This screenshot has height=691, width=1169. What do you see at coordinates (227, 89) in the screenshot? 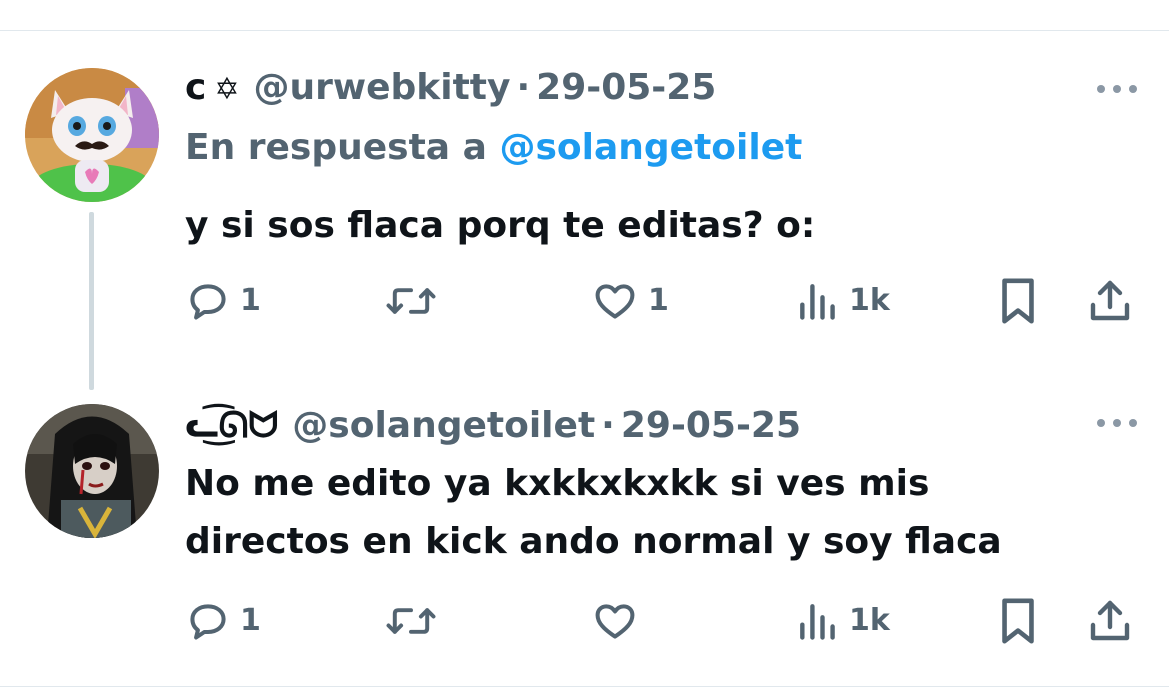
I see `name-symbol: ✡︎` at bounding box center [227, 89].